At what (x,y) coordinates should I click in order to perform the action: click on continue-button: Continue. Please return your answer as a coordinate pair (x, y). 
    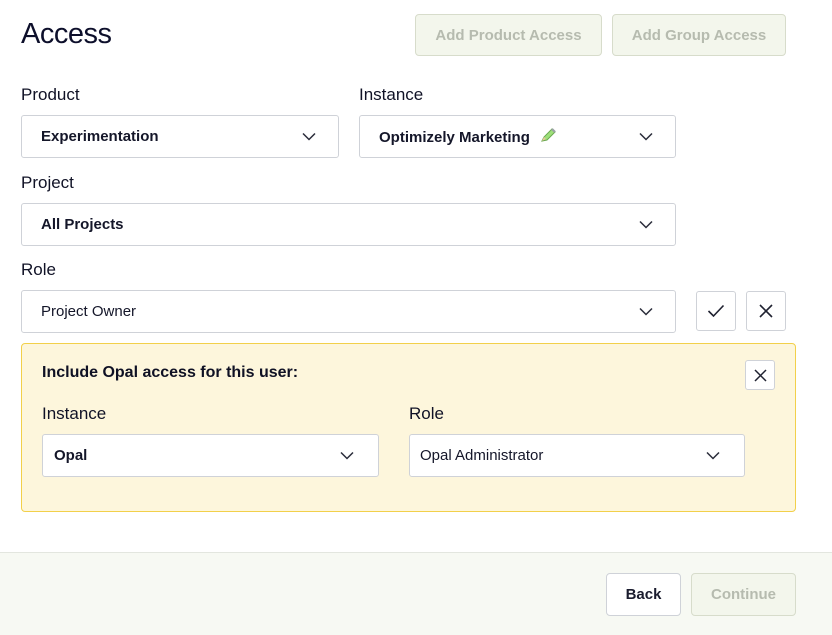
    Looking at the image, I should click on (743, 594).